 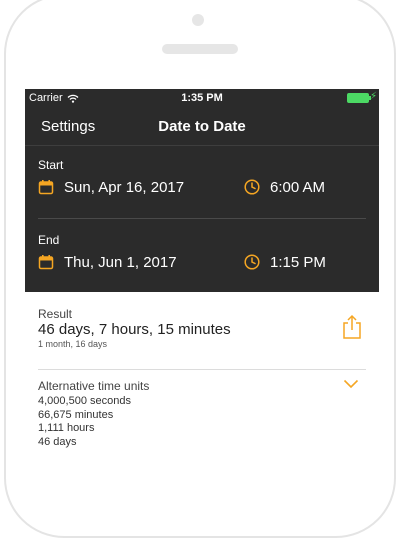 I want to click on end-label: End, so click(x=49, y=240).